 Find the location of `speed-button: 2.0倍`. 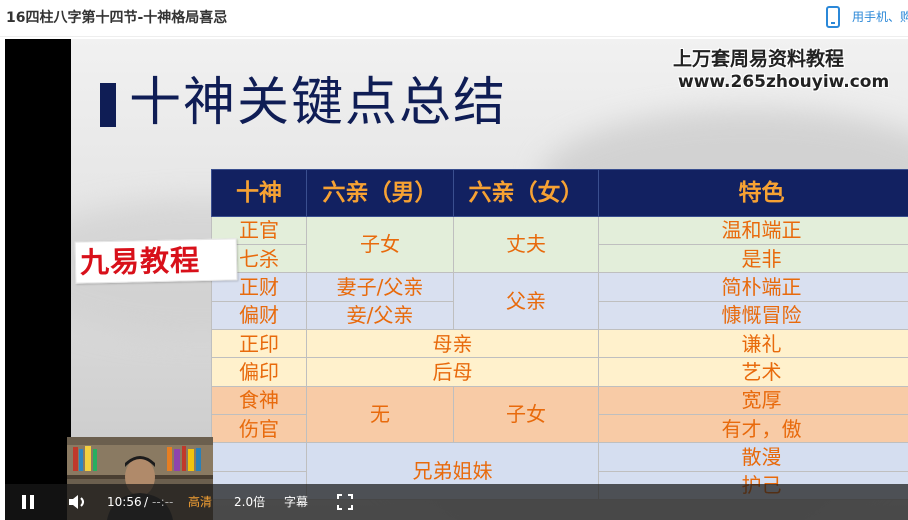

speed-button: 2.0倍 is located at coordinates (249, 502).